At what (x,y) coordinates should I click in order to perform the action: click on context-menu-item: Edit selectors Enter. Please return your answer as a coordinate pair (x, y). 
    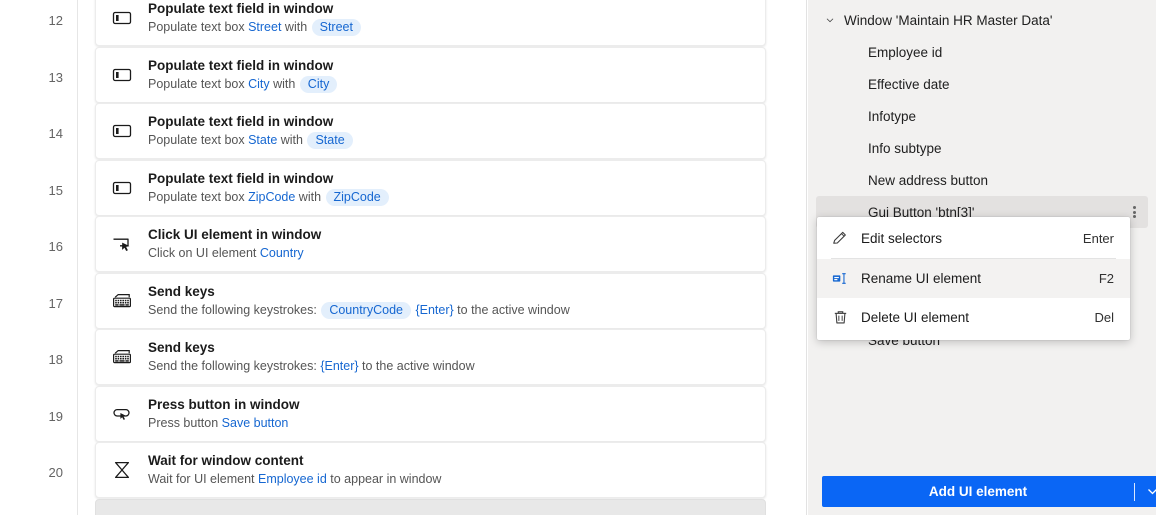
    Looking at the image, I should click on (973, 238).